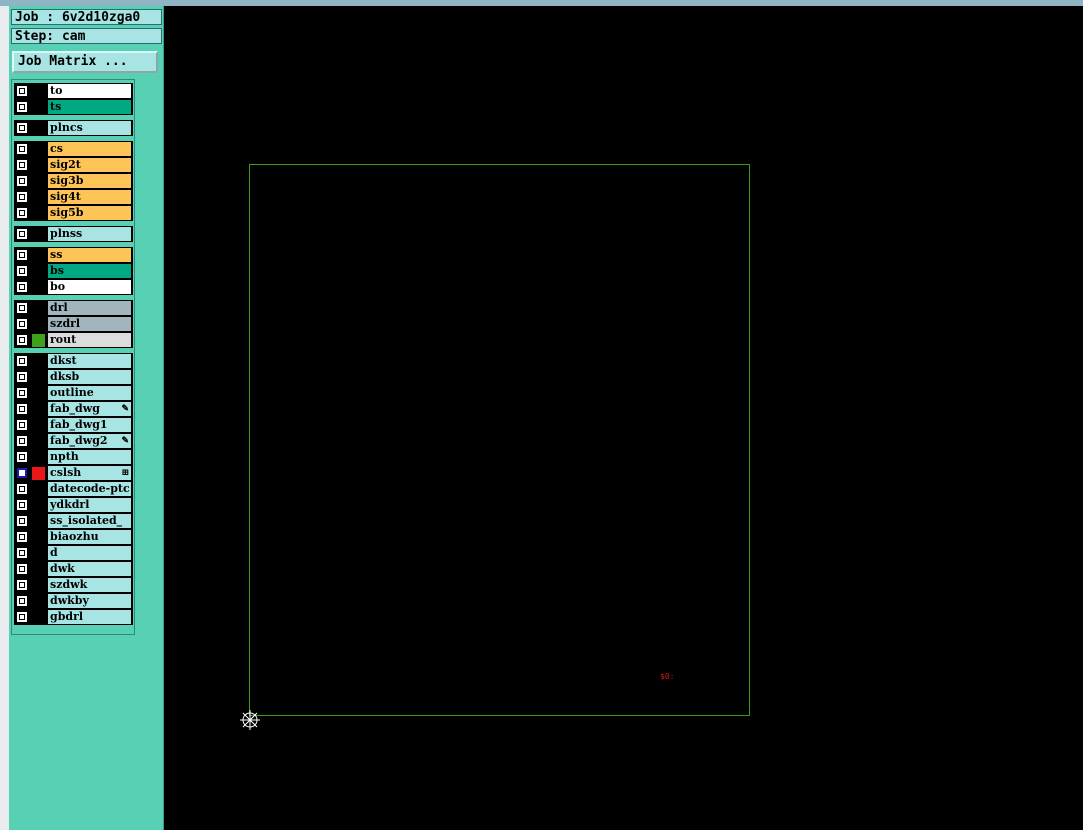  I want to click on layer-name: bo, so click(89, 287).